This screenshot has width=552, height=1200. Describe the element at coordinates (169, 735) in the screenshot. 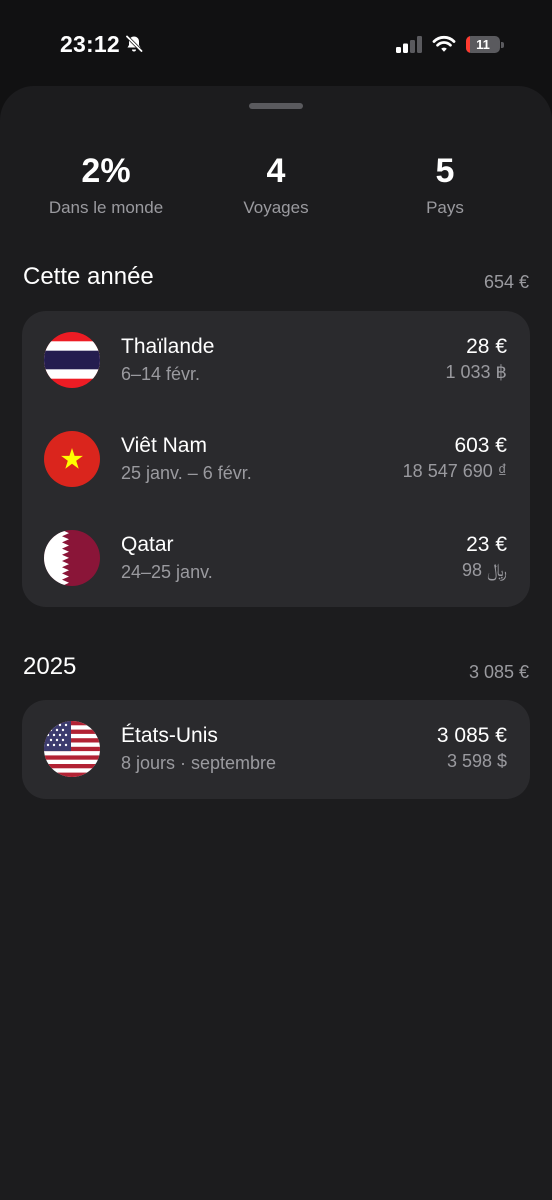

I see `trip-country: États-Unis` at that location.